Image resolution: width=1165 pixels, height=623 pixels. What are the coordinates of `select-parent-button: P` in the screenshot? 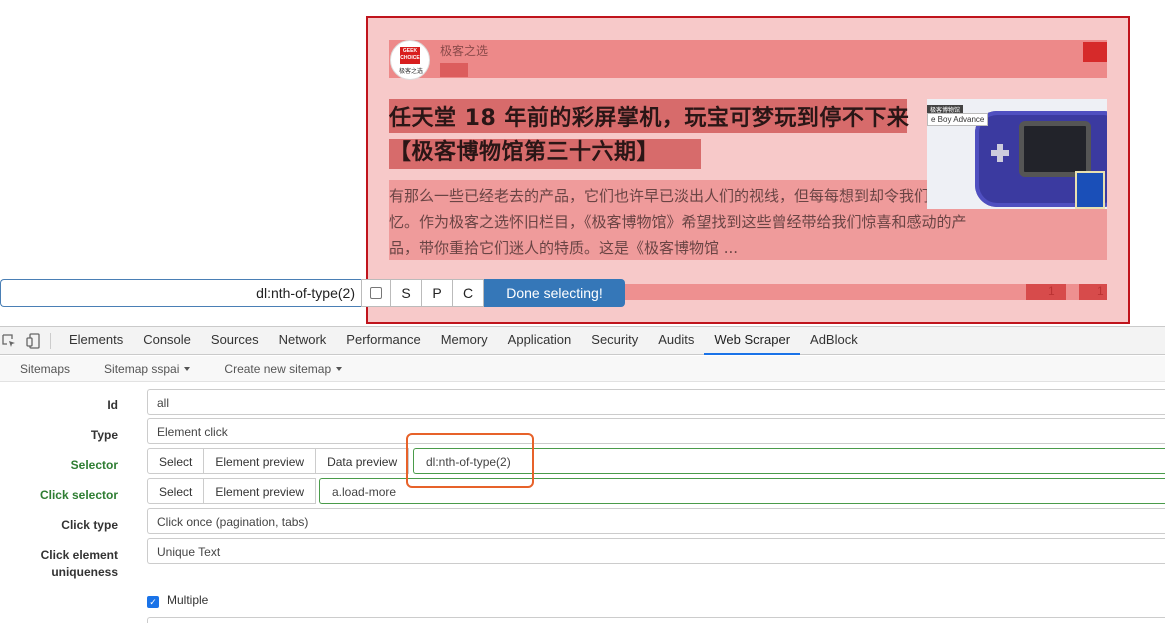 It's located at (437, 293).